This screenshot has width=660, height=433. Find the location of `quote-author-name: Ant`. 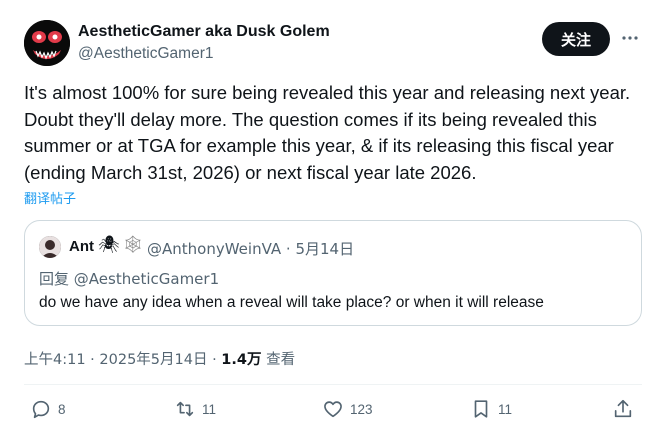

quote-author-name: Ant is located at coordinates (81, 246).